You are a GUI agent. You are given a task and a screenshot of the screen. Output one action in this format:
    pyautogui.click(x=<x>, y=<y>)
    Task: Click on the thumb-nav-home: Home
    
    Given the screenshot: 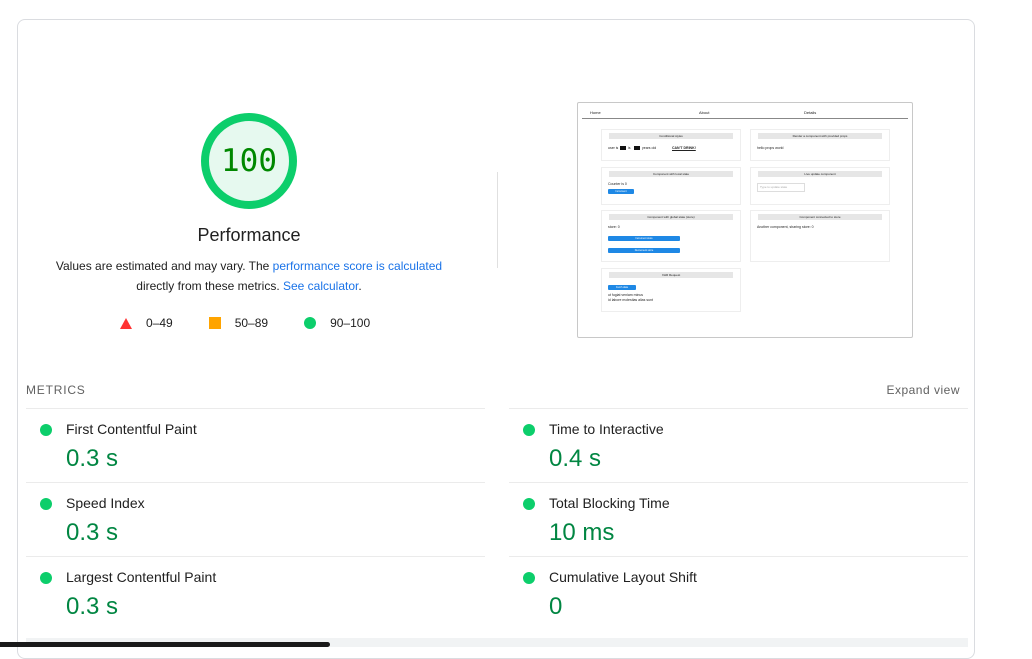 What is the action you would take?
    pyautogui.click(x=595, y=112)
    